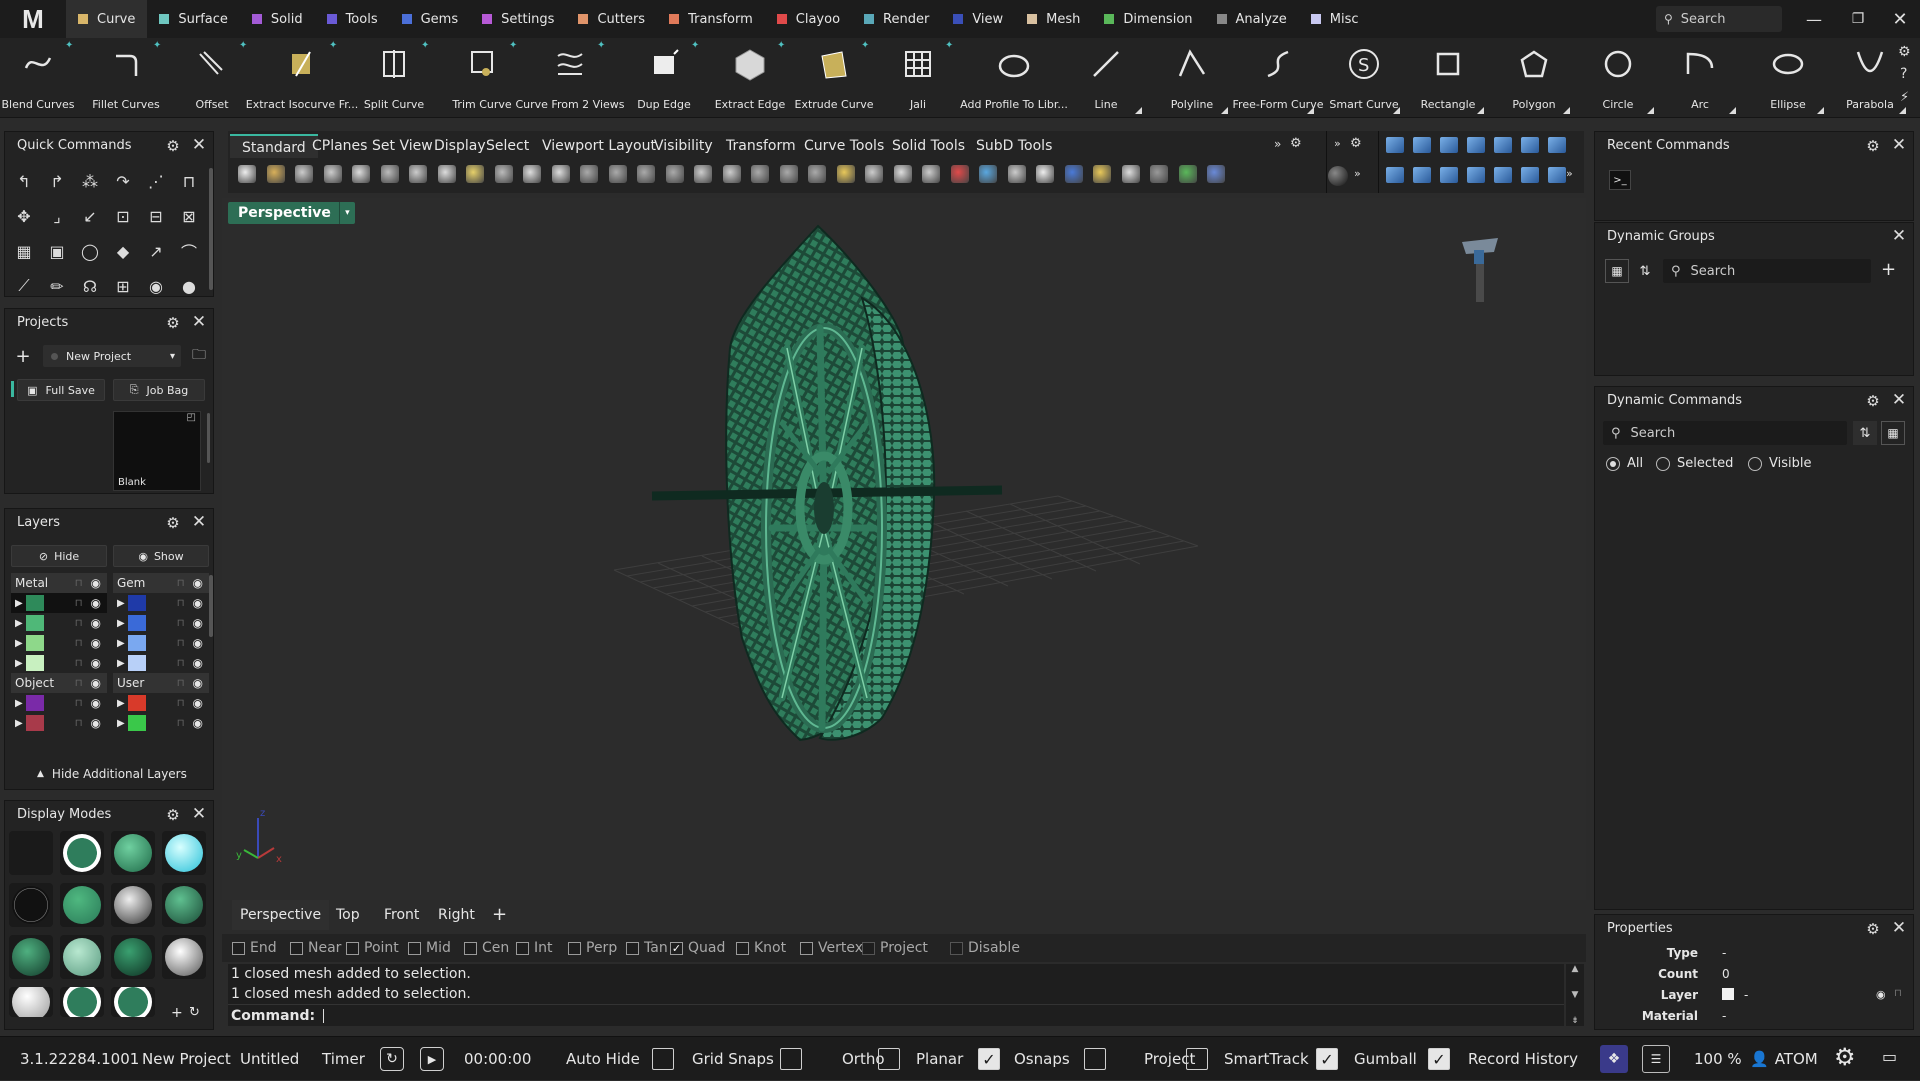 The width and height of the screenshot is (1920, 1081). Describe the element at coordinates (534, 948) in the screenshot. I see `osnap-int: Int` at that location.